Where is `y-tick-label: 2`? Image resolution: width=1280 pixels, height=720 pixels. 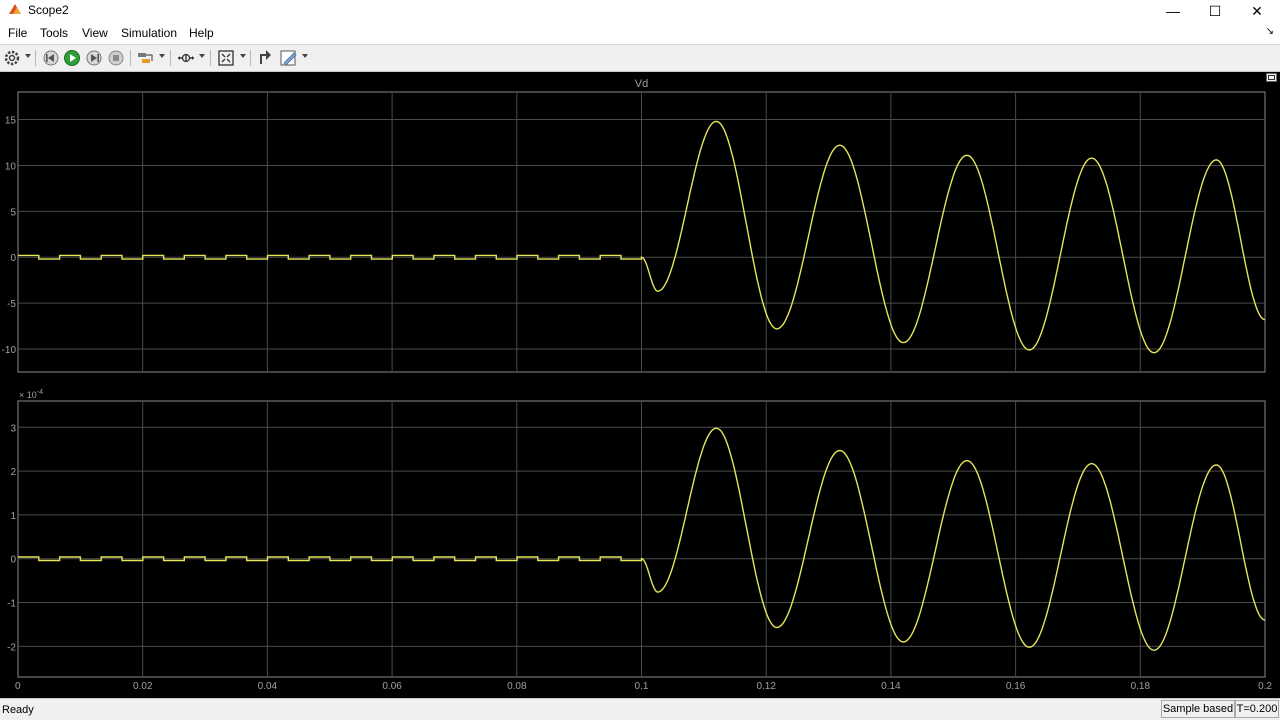
y-tick-label: 2 is located at coordinates (13, 472).